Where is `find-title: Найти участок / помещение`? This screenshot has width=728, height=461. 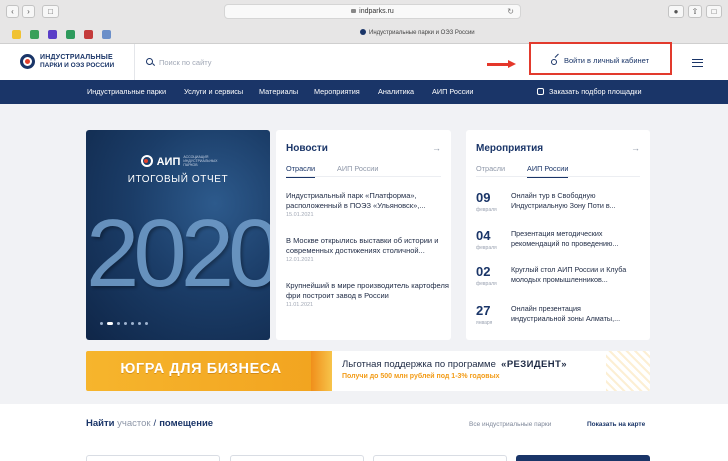 find-title: Найти участок / помещение is located at coordinates (149, 423).